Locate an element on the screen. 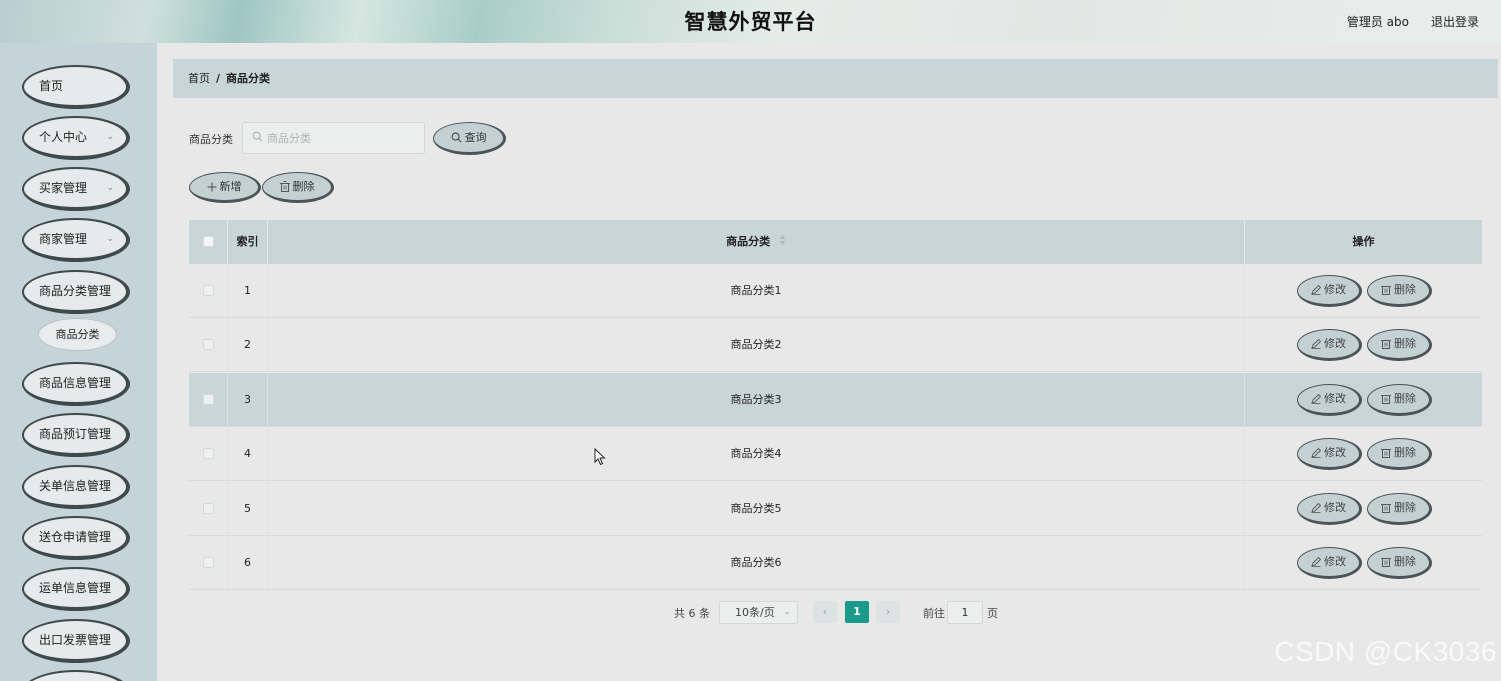 This screenshot has width=1501, height=681. sidebar-item-label: 出口发票管理 is located at coordinates (75, 640).